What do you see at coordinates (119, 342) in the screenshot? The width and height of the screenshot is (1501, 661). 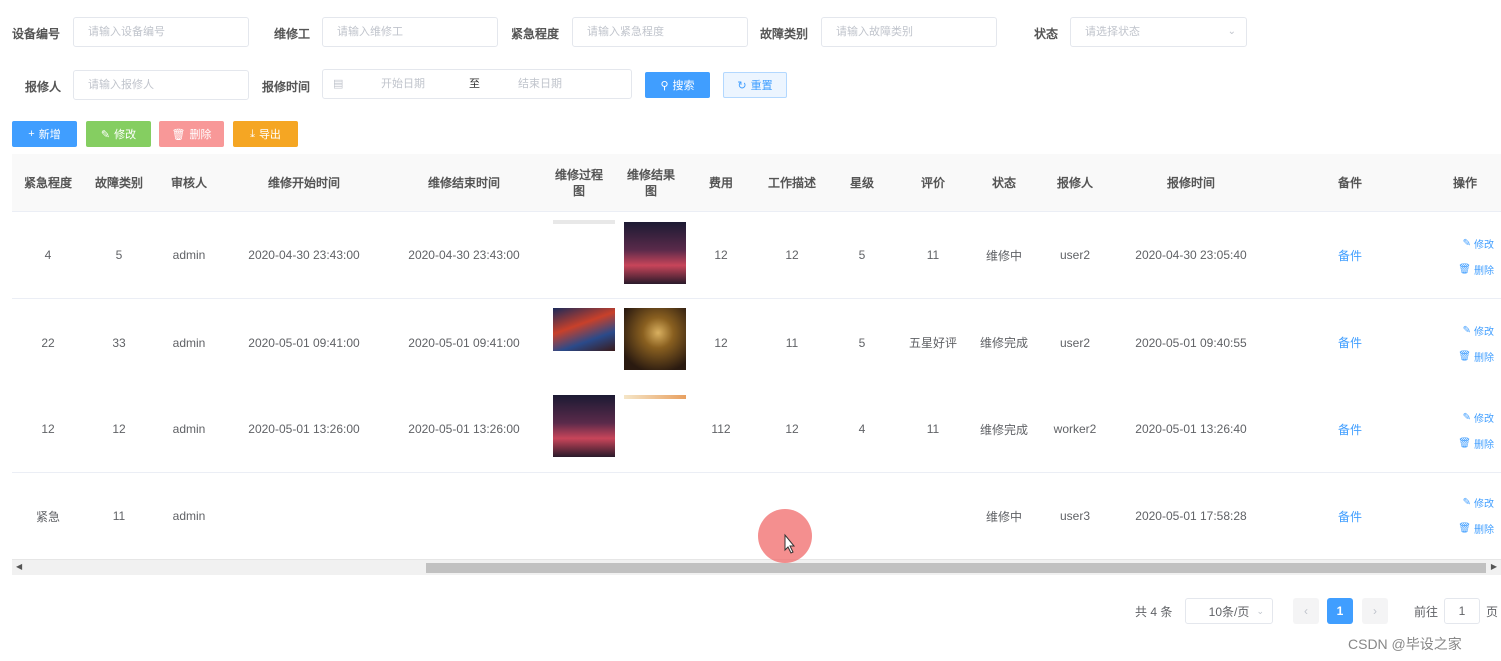 I see `cell-fault-type: 33` at bounding box center [119, 342].